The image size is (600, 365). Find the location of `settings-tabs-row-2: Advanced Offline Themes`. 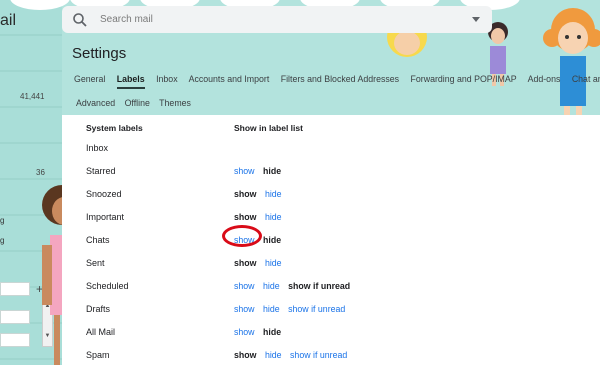

settings-tabs-row-2: Advanced Offline Themes is located at coordinates (137, 103).